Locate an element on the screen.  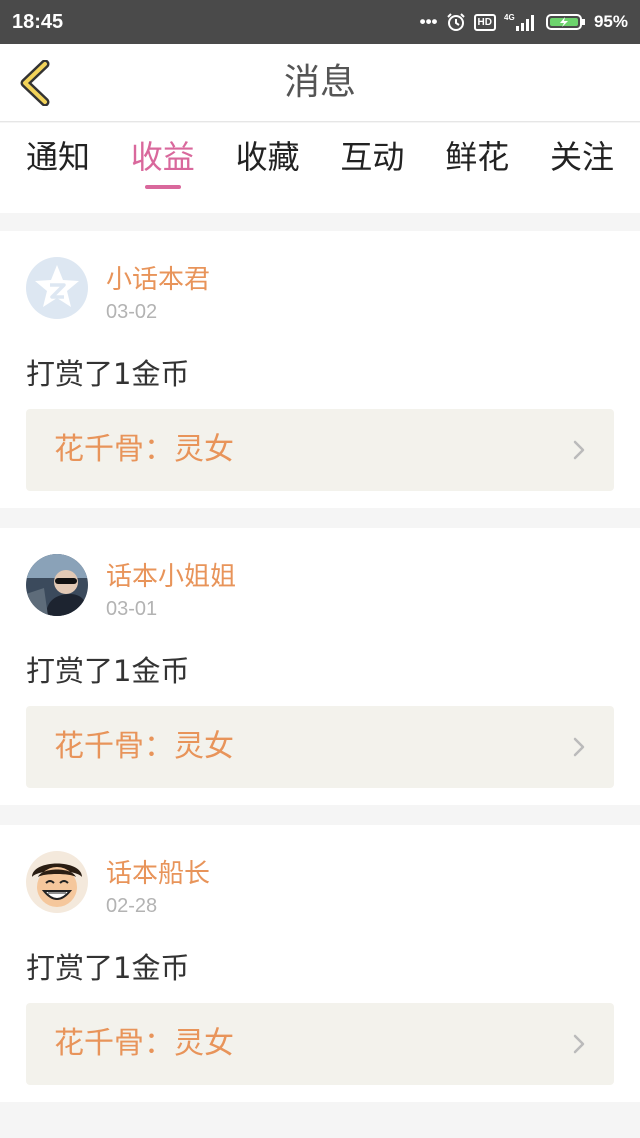
status-bar: 18:45 ••• HD 4G 95% is located at coordinates (320, 22).